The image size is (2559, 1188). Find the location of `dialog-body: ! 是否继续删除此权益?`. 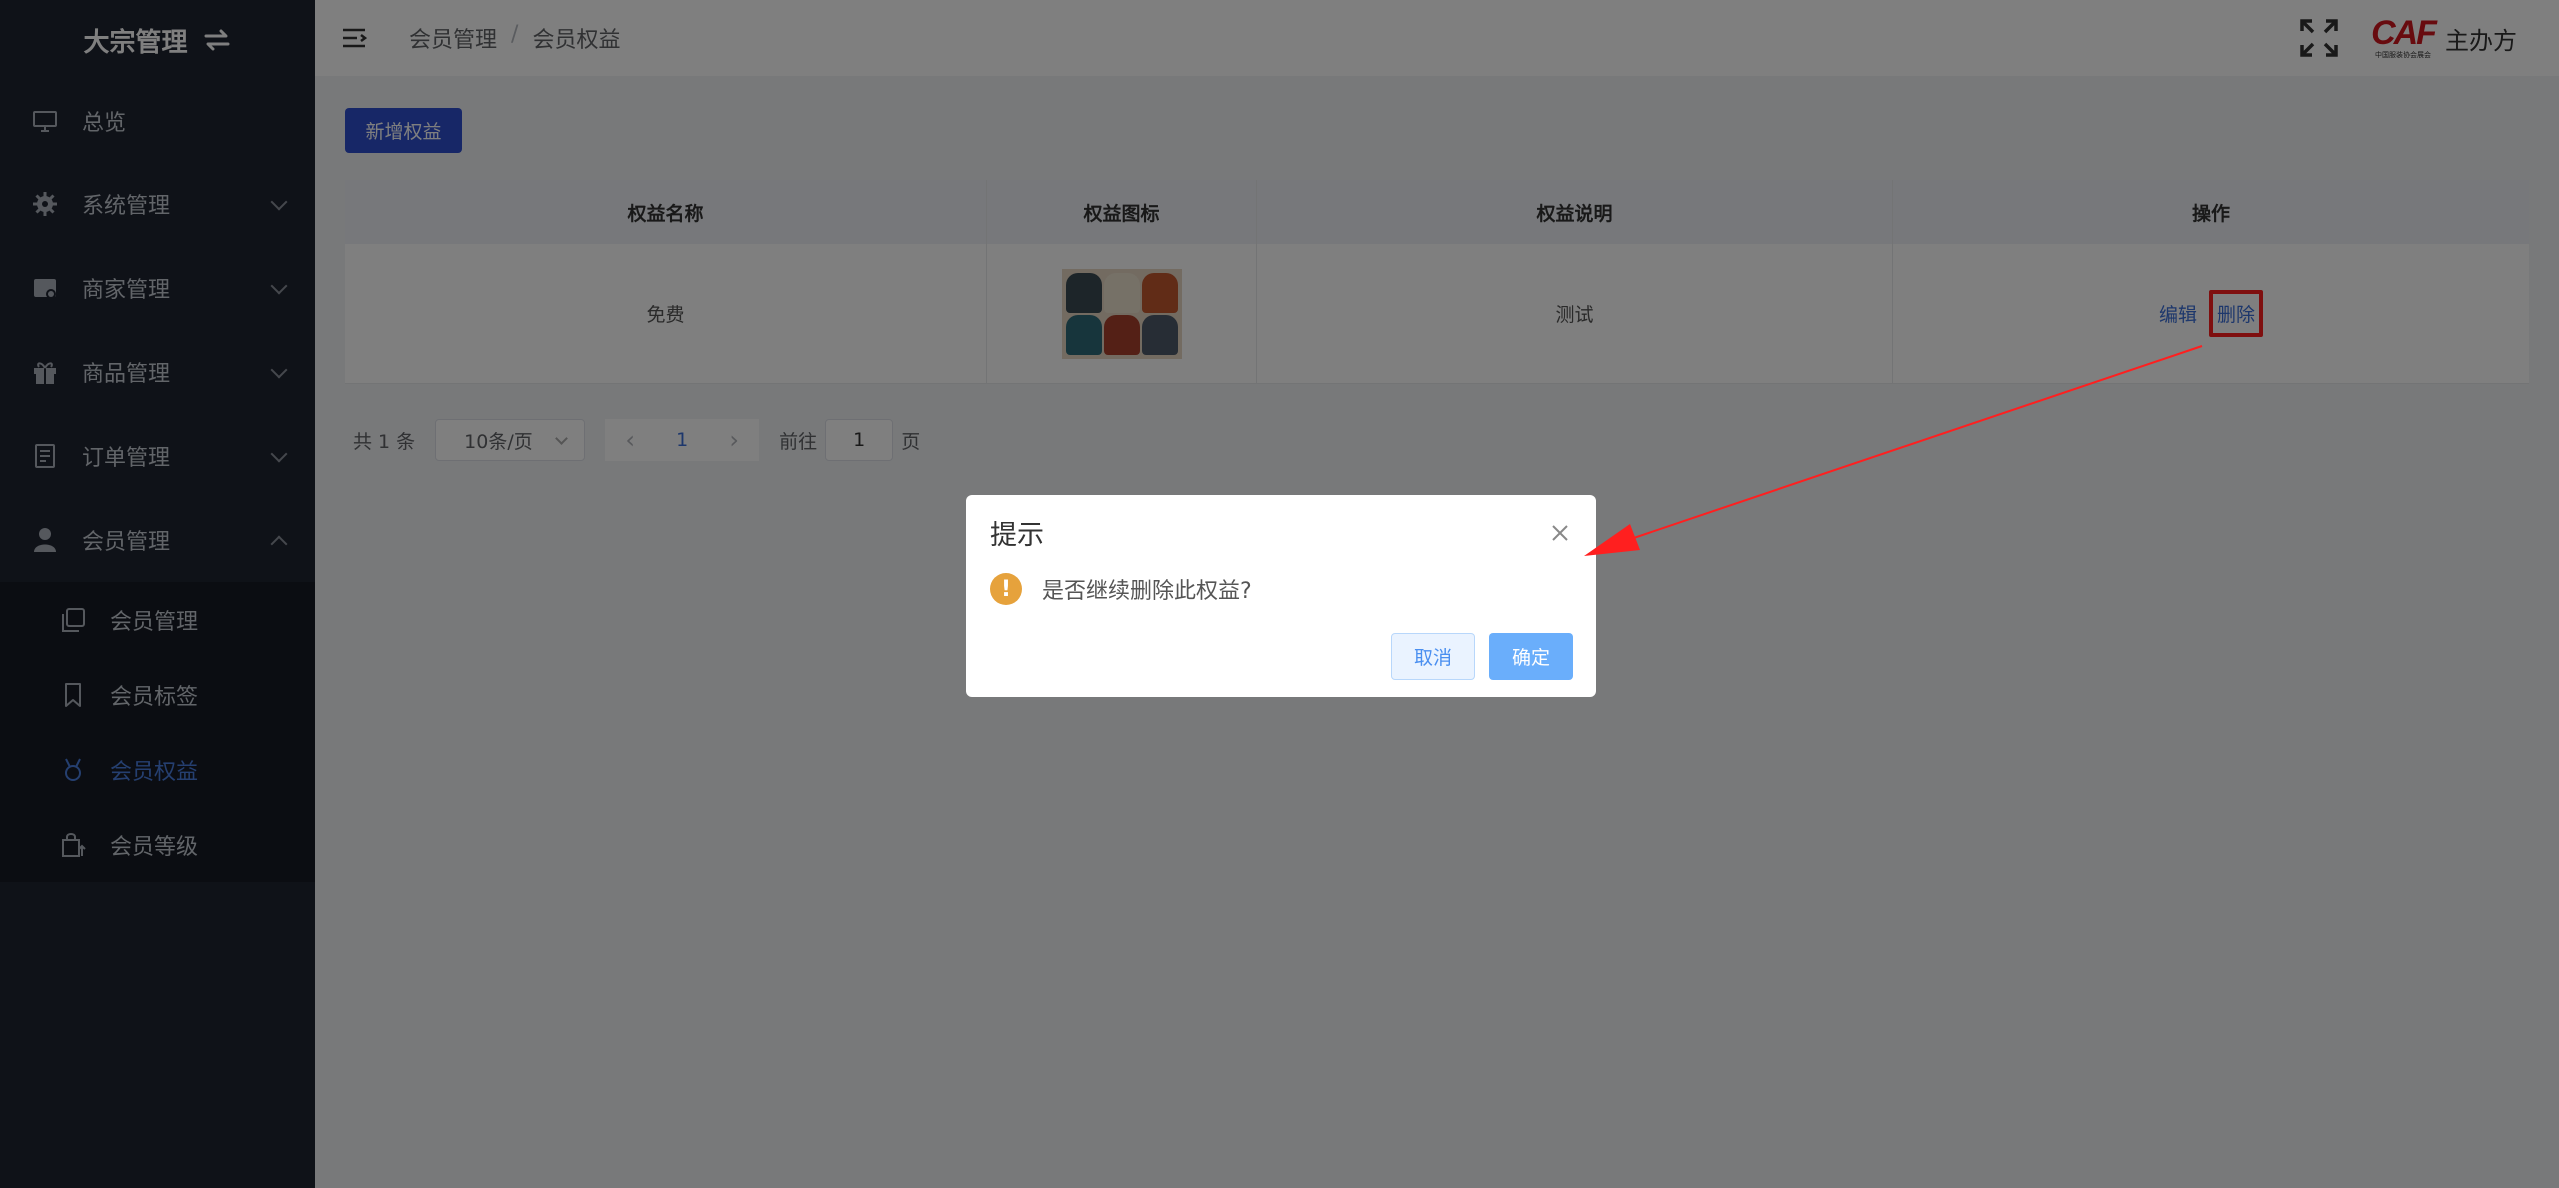

dialog-body: ! 是否继续删除此权益? is located at coordinates (1121, 589).